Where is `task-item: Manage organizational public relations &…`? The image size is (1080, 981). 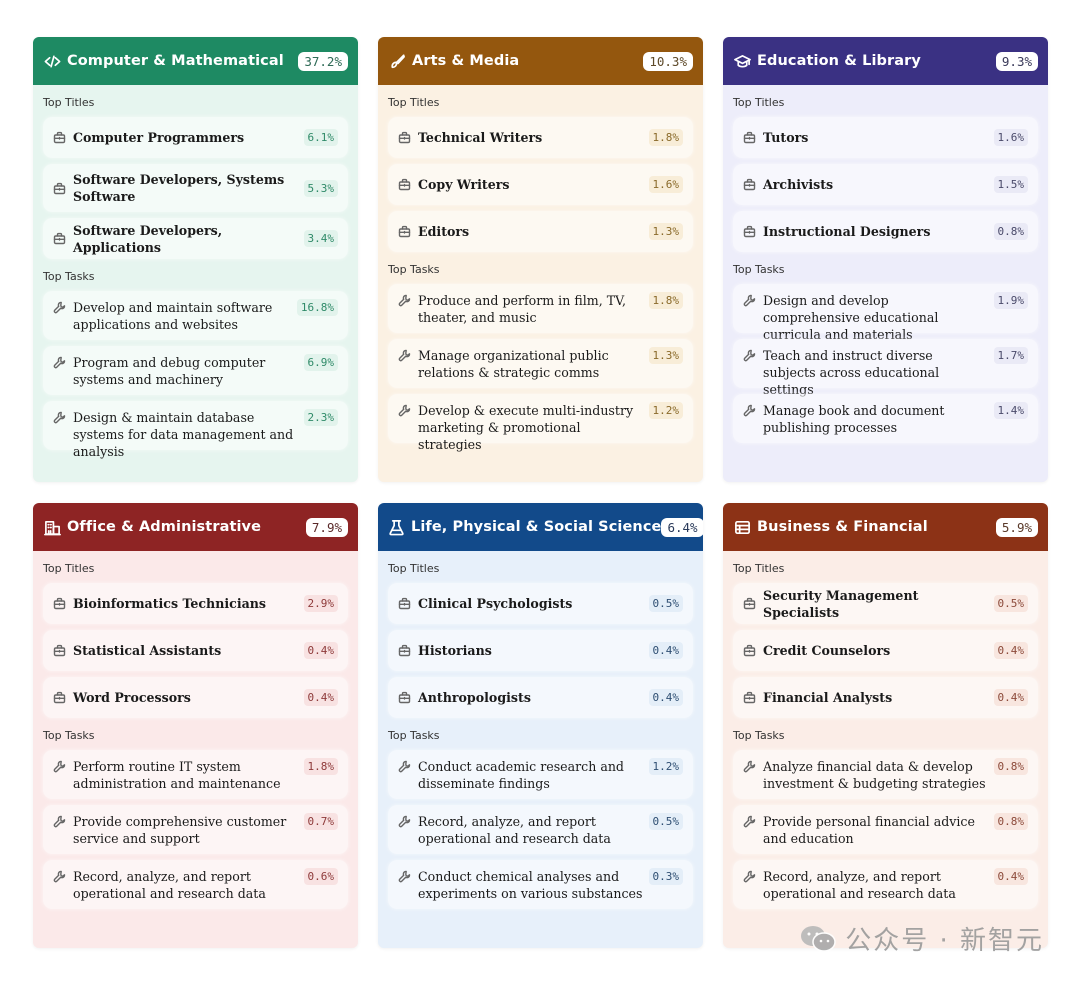
task-item: Manage organizational public relations &… is located at coordinates (540, 363).